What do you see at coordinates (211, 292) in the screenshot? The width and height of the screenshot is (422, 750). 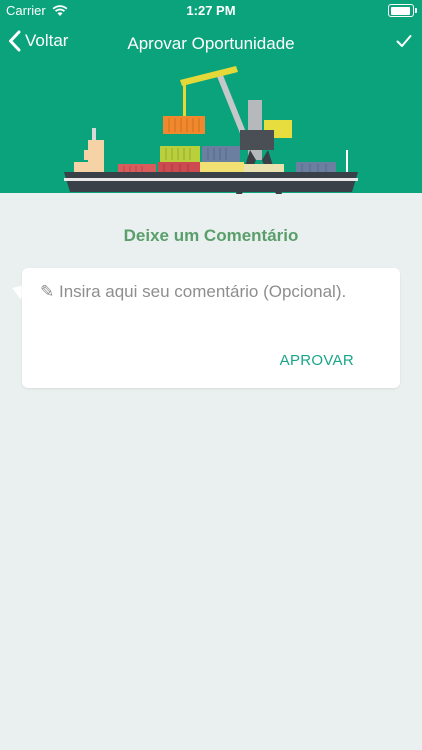 I see `comment-input` at bounding box center [211, 292].